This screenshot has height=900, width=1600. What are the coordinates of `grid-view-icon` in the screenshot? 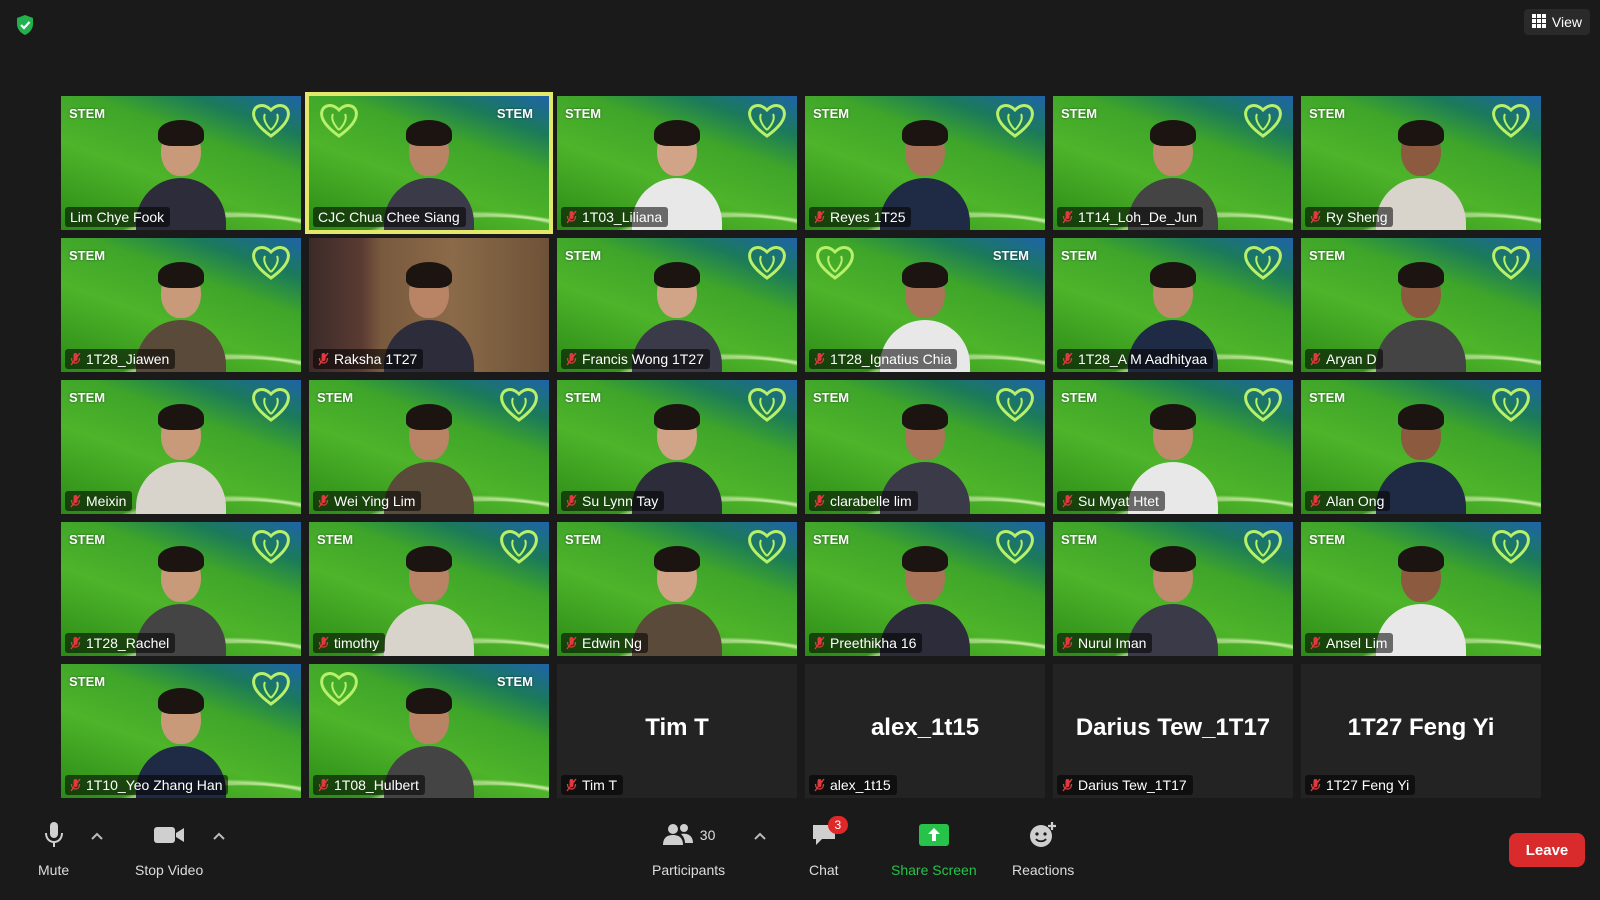 It's located at (1538, 22).